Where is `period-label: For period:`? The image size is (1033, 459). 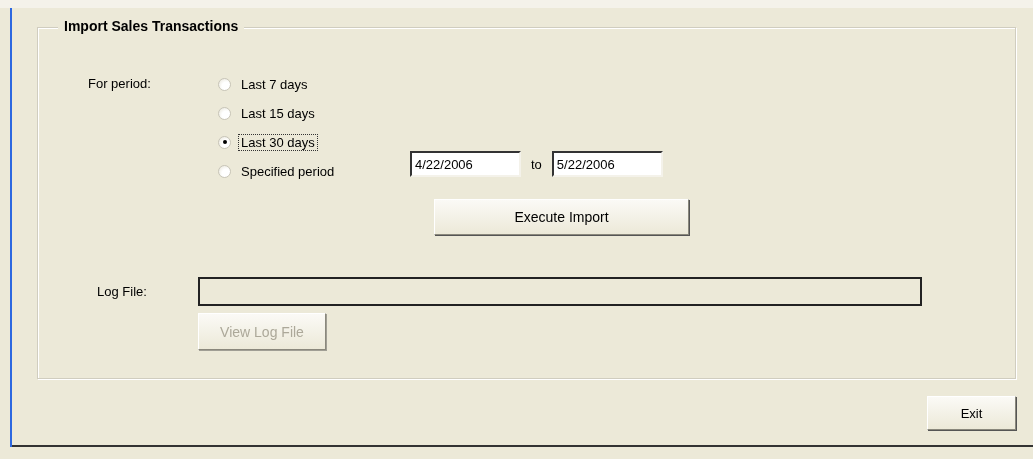
period-label: For period: is located at coordinates (120, 84).